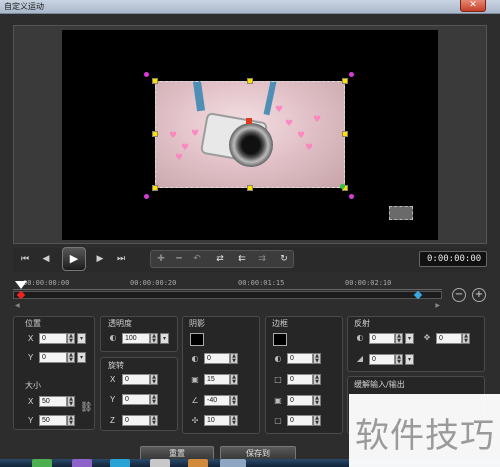 This screenshot has height=467, width=500. Describe the element at coordinates (345, 81) in the screenshot. I see `resize-handle-top-right` at that location.